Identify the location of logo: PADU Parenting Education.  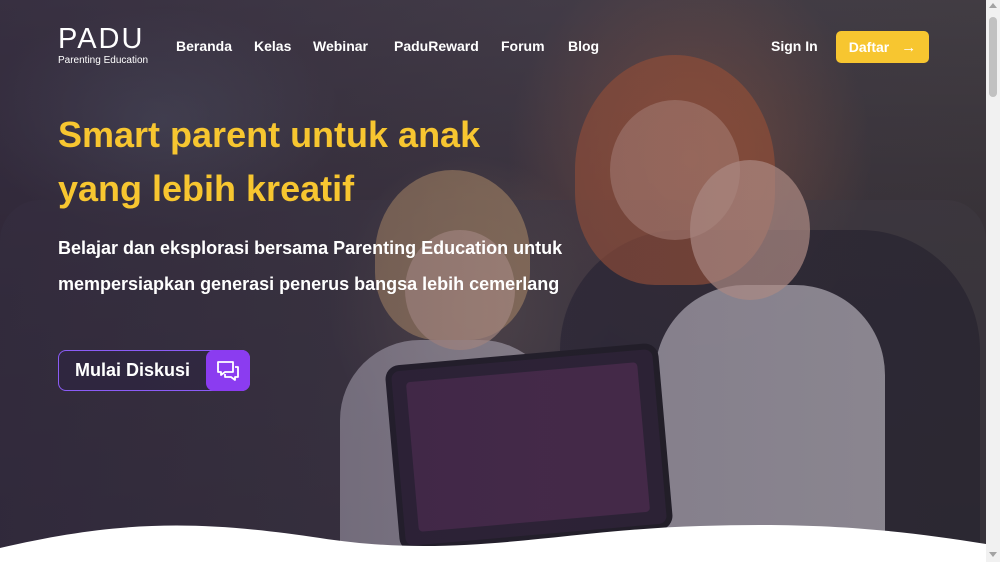
(103, 45).